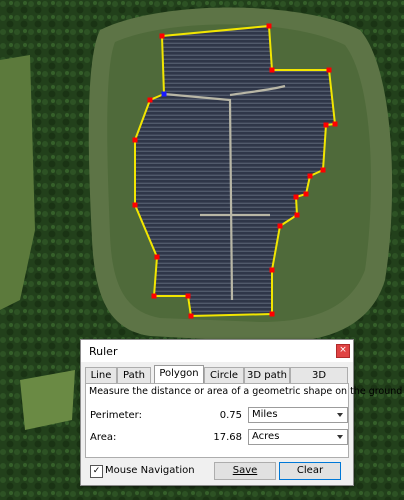  I want to click on tab-polygon: Polygon, so click(179, 374).